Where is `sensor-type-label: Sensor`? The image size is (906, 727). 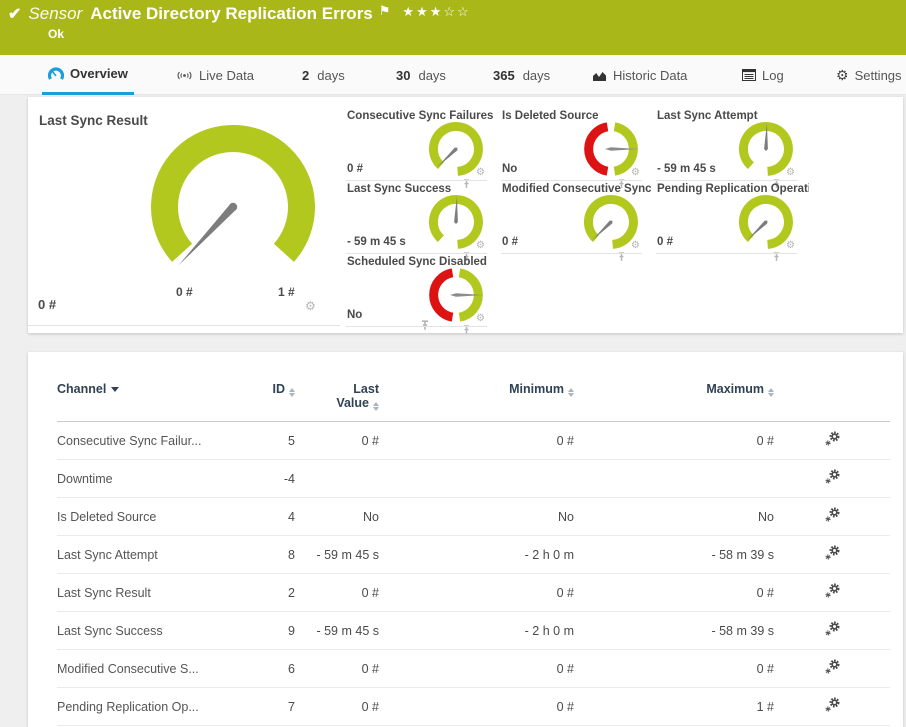
sensor-type-label: Sensor is located at coordinates (55, 13).